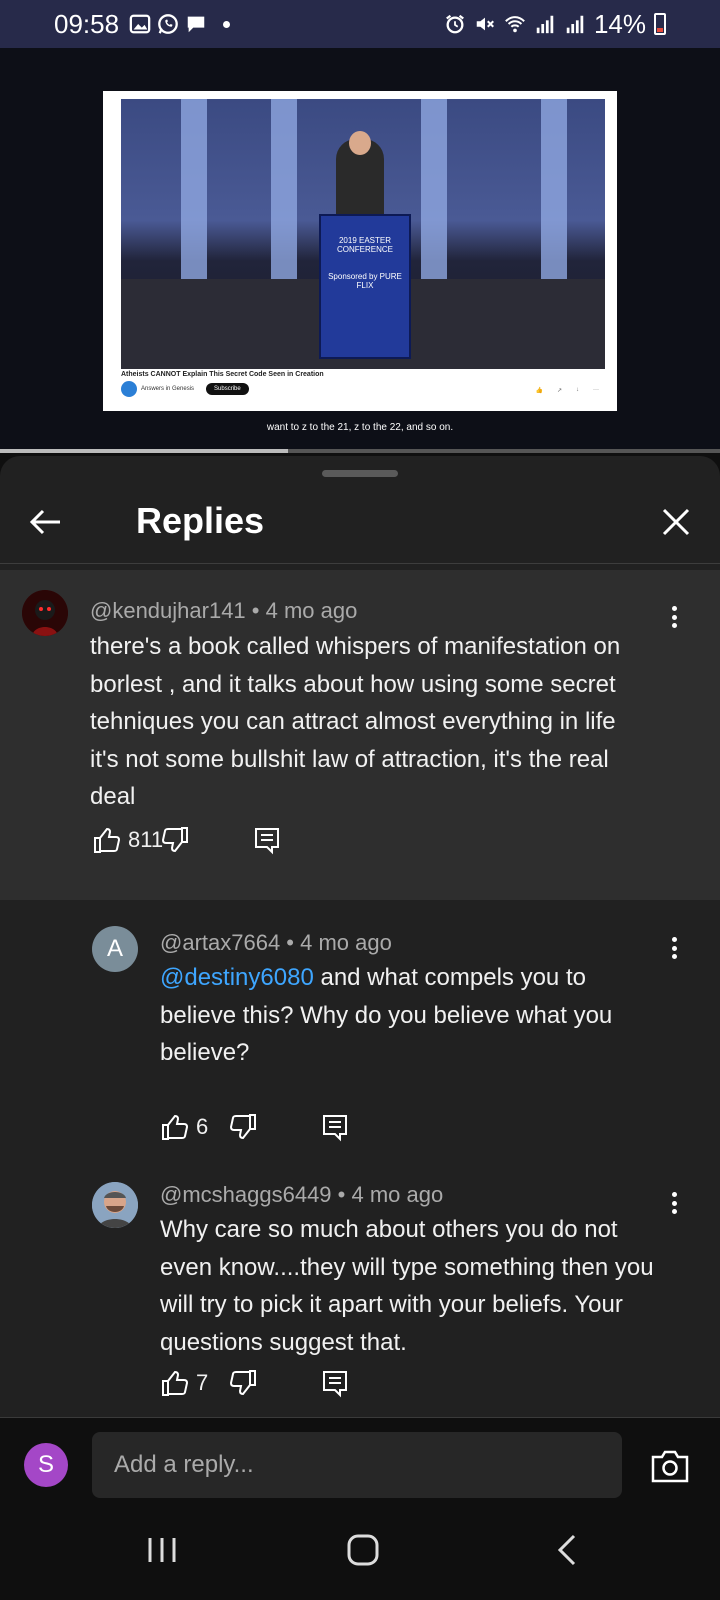  What do you see at coordinates (200, 520) in the screenshot?
I see `panel-title: Replies` at bounding box center [200, 520].